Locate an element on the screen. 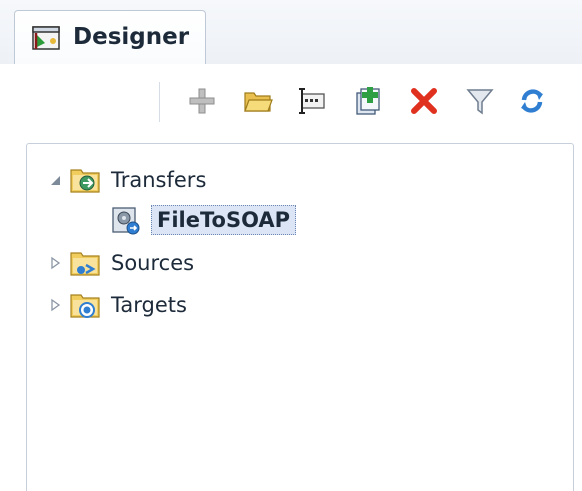  tree-item-sources: Sources is located at coordinates (120, 263).